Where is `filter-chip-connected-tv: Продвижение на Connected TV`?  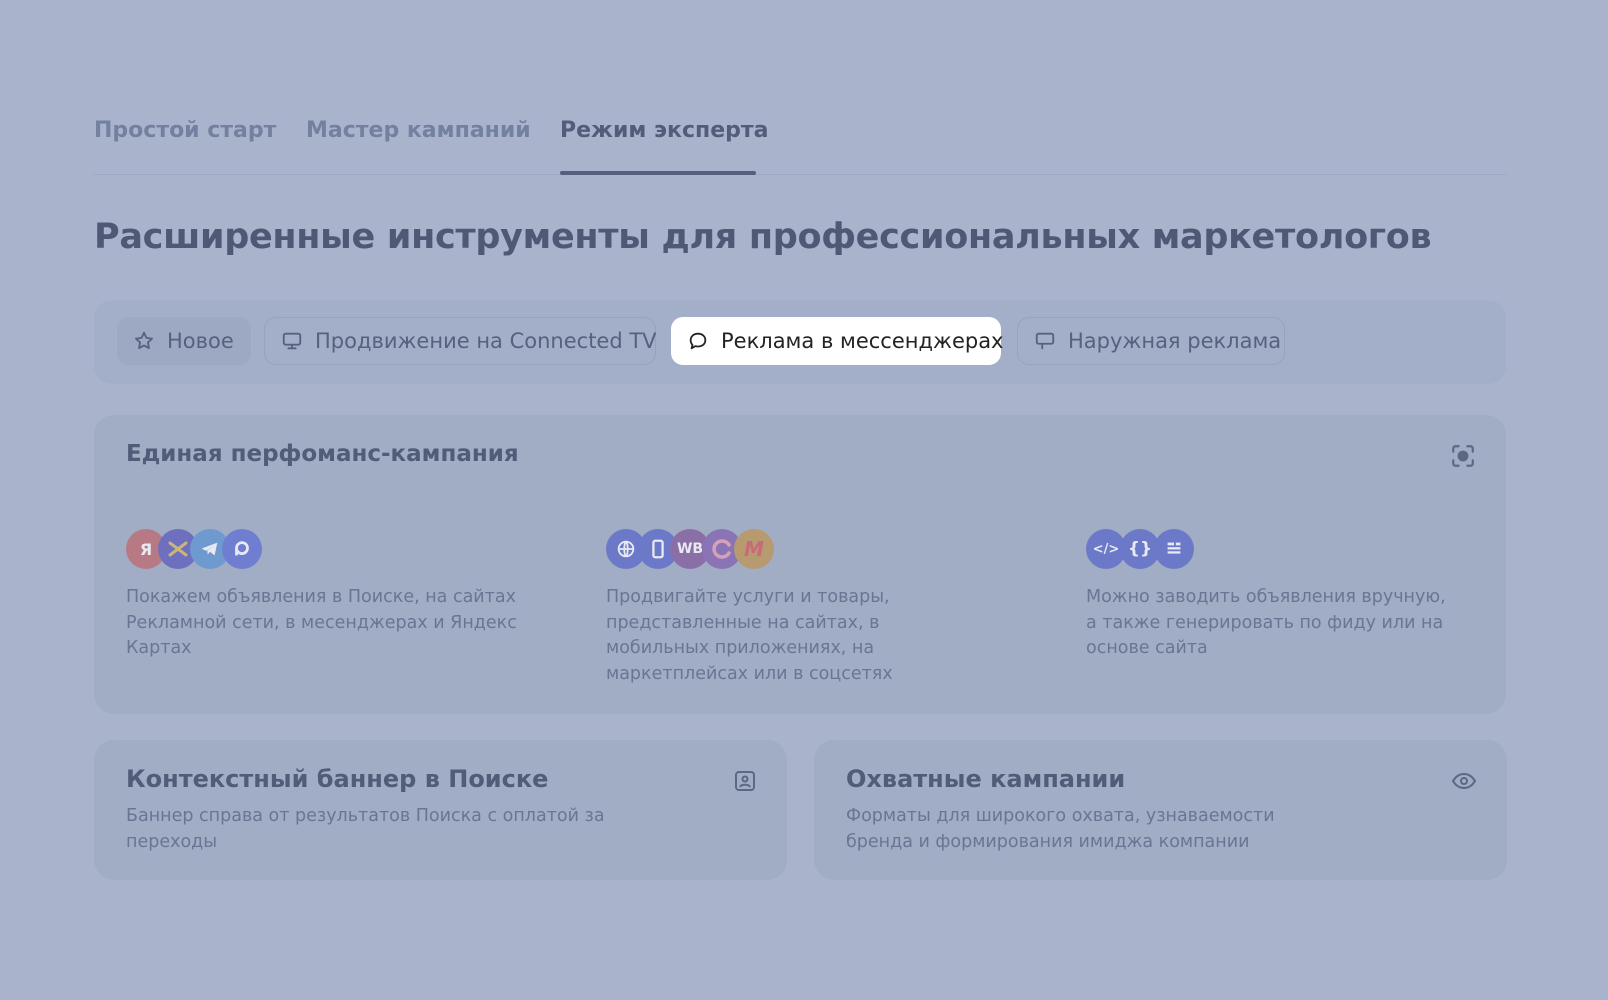
filter-chip-connected-tv: Продвижение на Connected TV is located at coordinates (460, 341).